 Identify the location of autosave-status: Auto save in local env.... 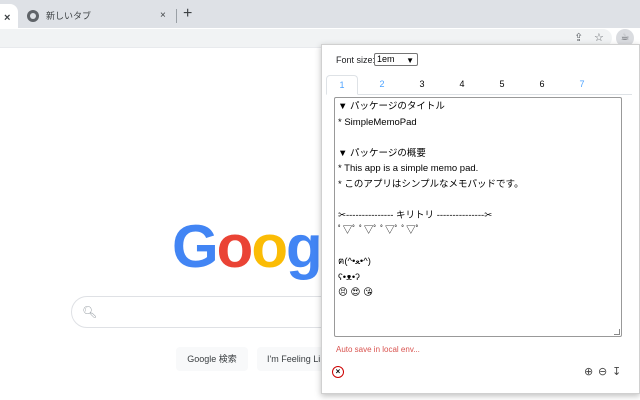
(378, 349).